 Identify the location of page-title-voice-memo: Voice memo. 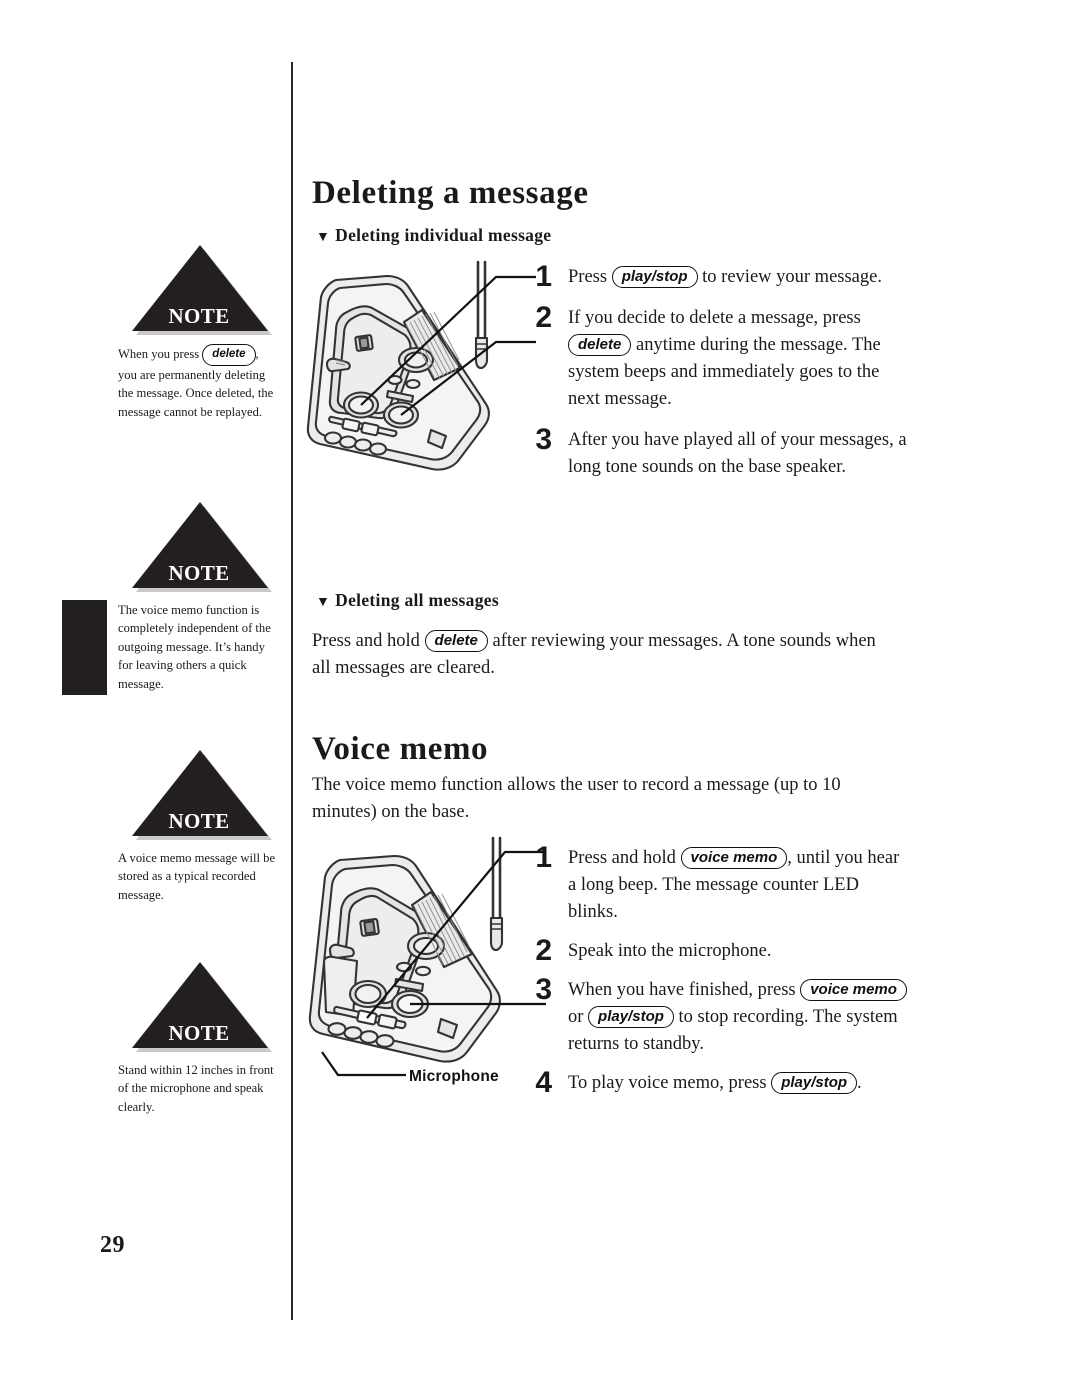
(400, 749).